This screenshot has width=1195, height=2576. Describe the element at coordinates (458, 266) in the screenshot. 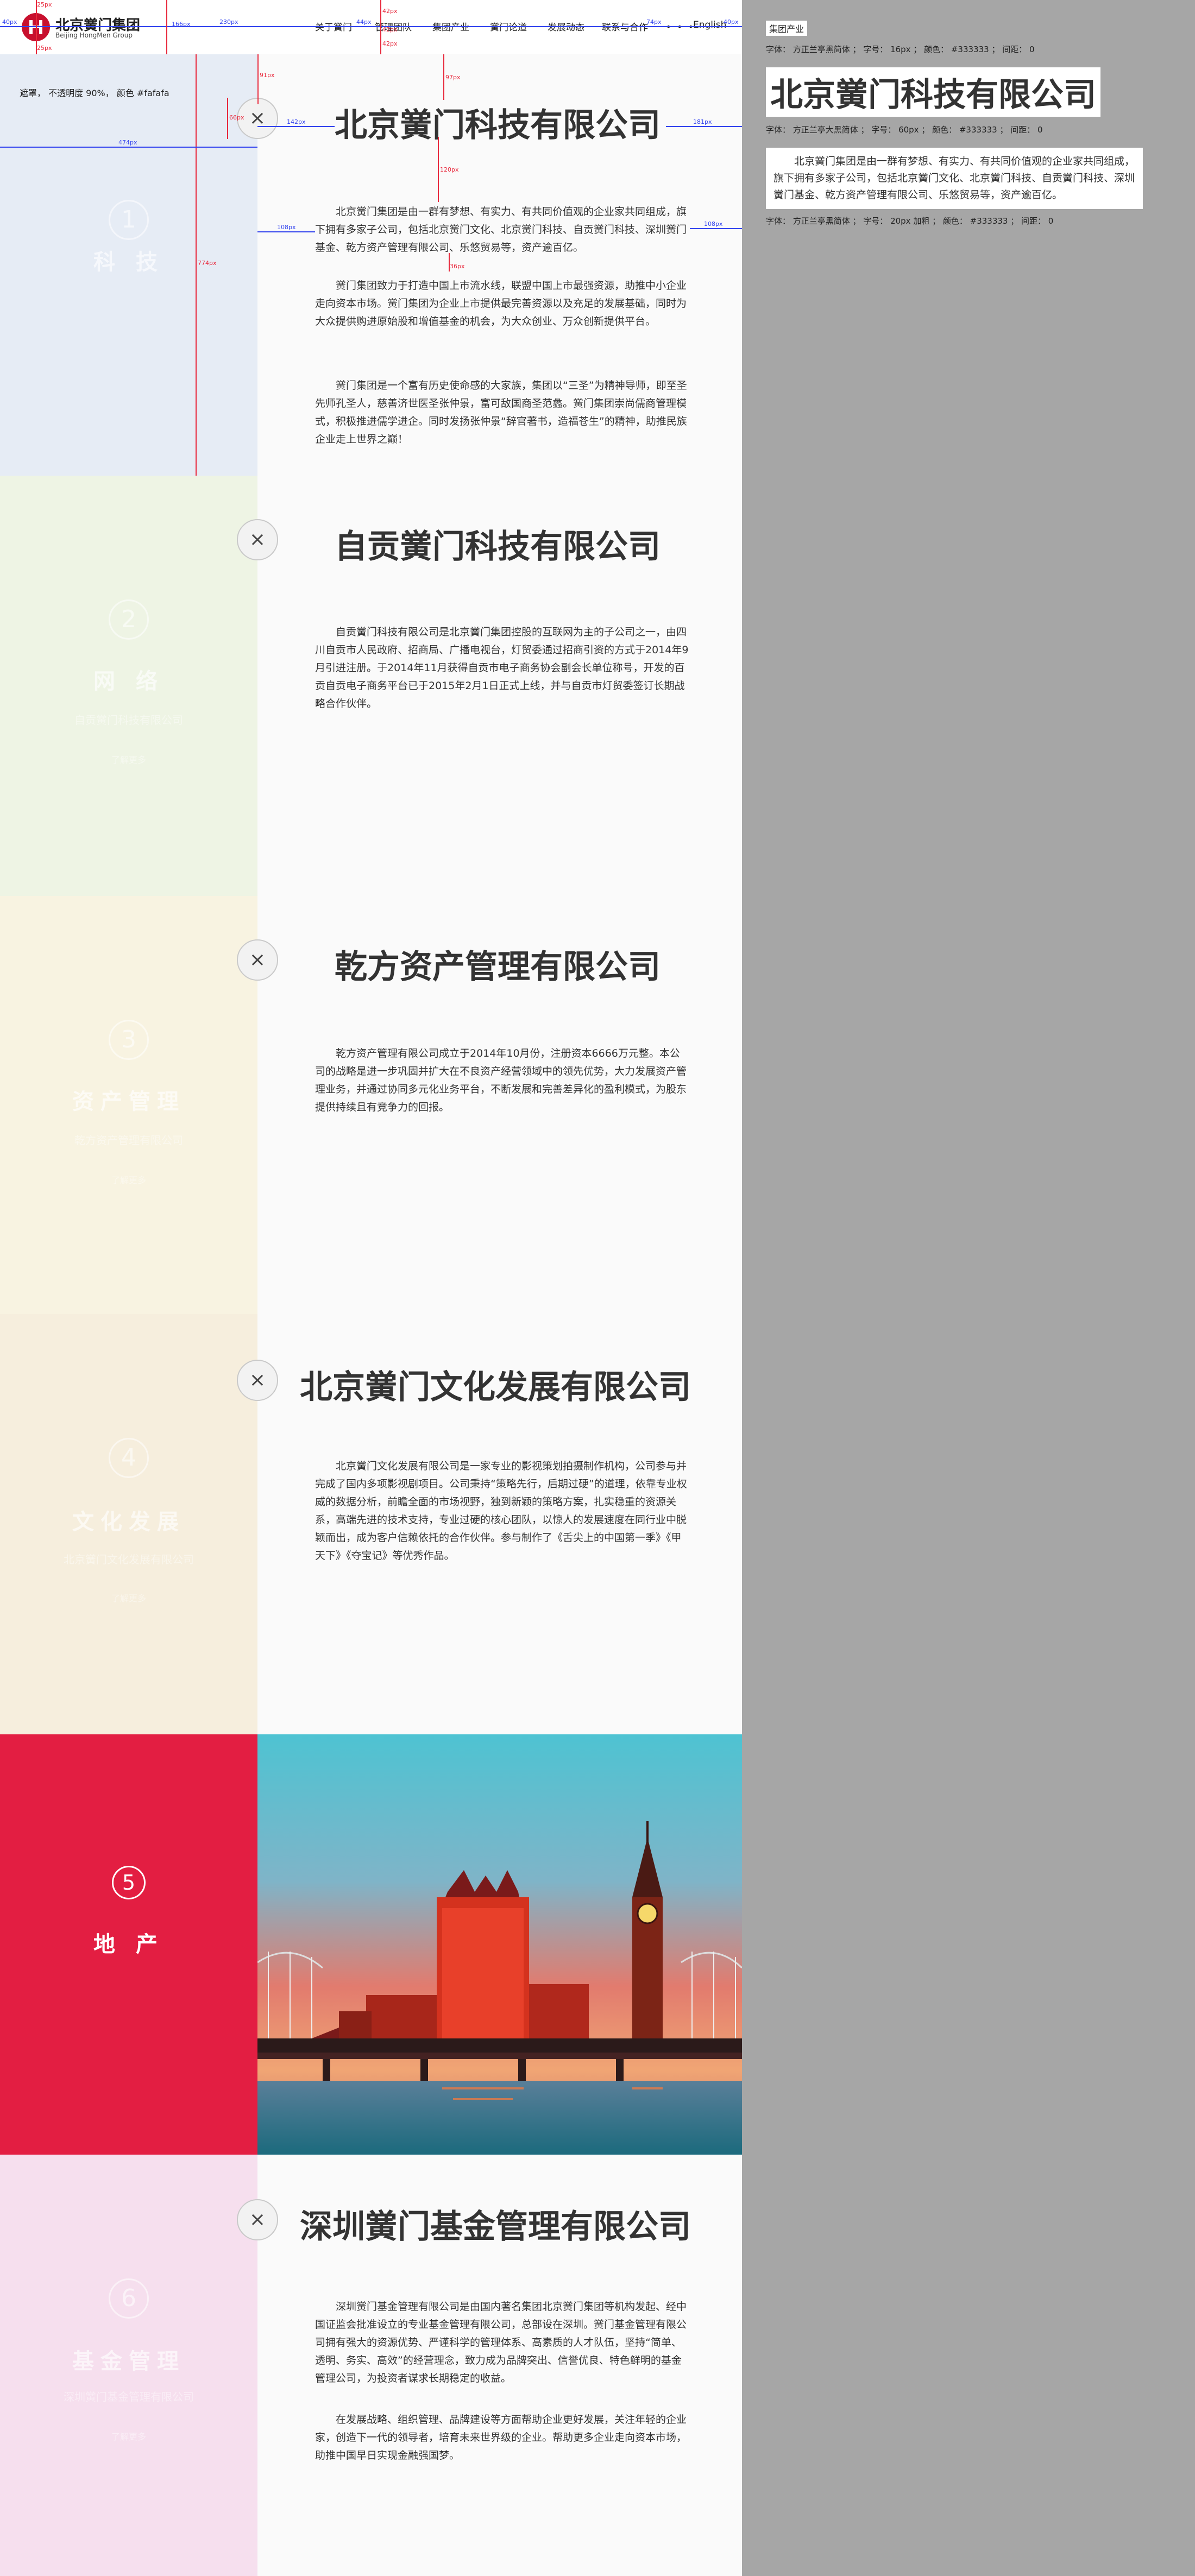

I see `guide-label: 36px` at that location.